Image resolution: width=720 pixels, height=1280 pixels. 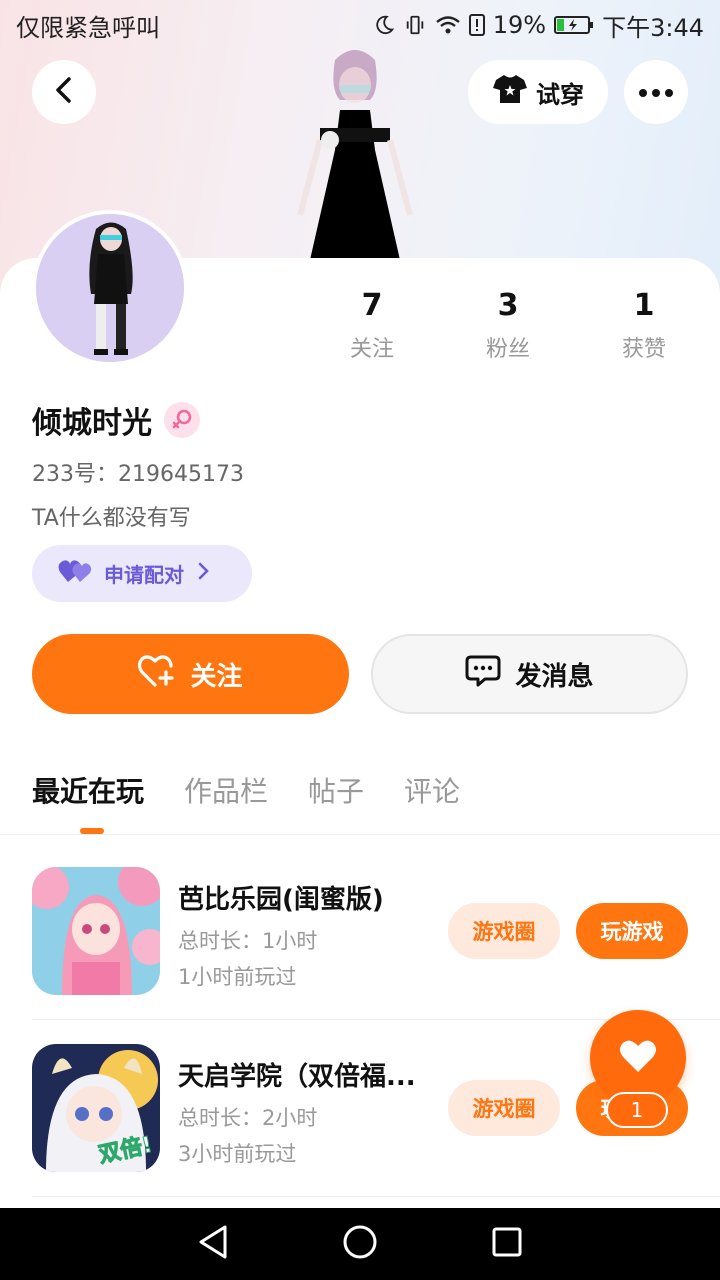 I want to click on user-avatar, so click(x=110, y=288).